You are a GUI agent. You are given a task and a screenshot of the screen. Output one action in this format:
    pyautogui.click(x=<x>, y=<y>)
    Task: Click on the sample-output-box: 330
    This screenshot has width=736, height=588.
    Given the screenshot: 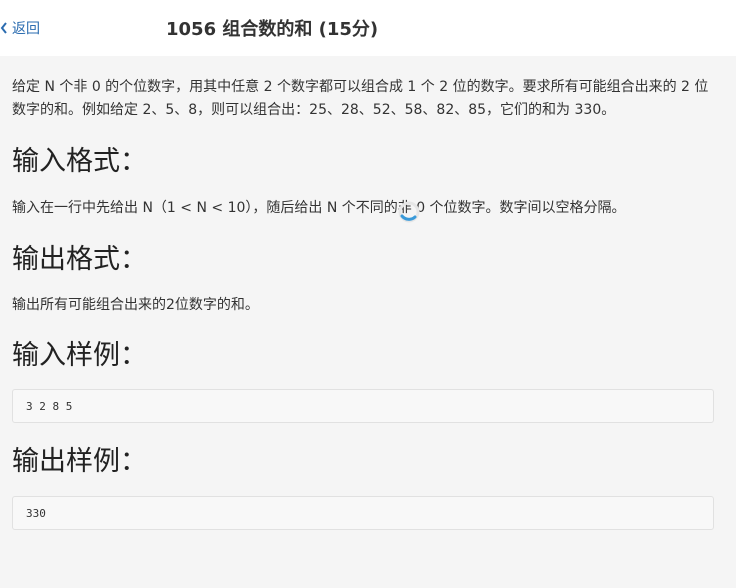 What is the action you would take?
    pyautogui.click(x=363, y=513)
    